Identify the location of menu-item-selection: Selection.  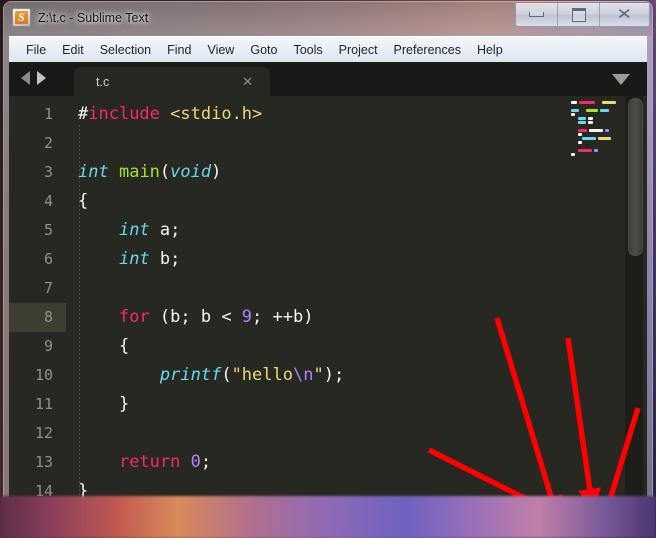
(125, 50).